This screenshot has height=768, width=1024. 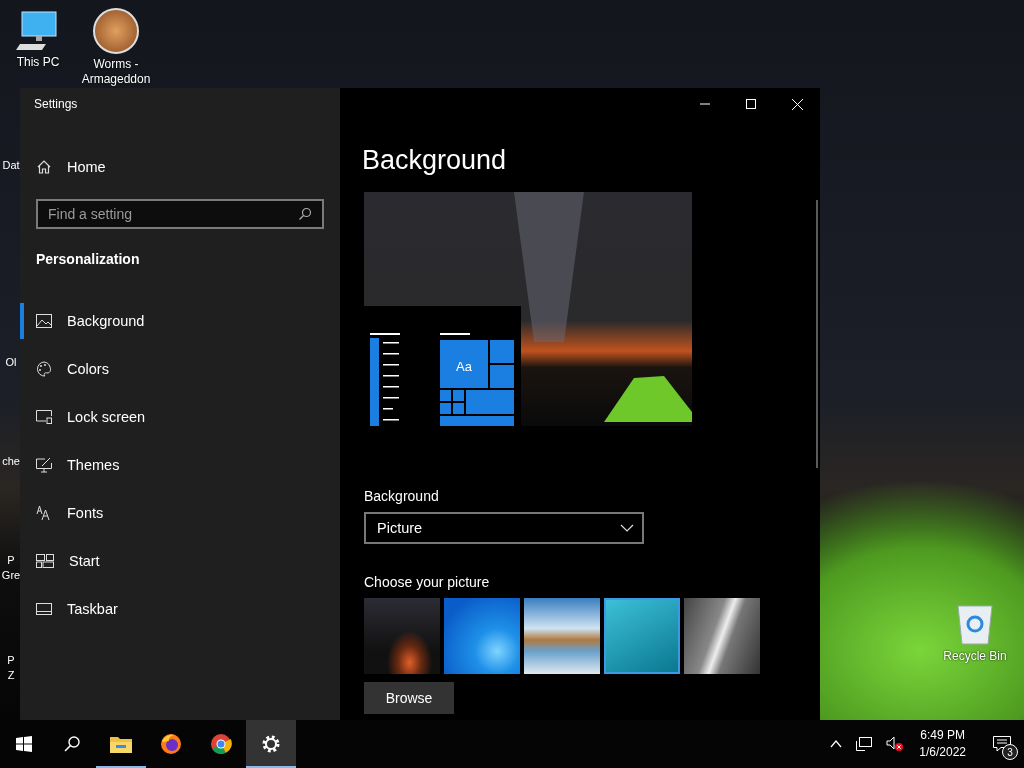 I want to click on chevron-down-icon, so click(x=627, y=528).